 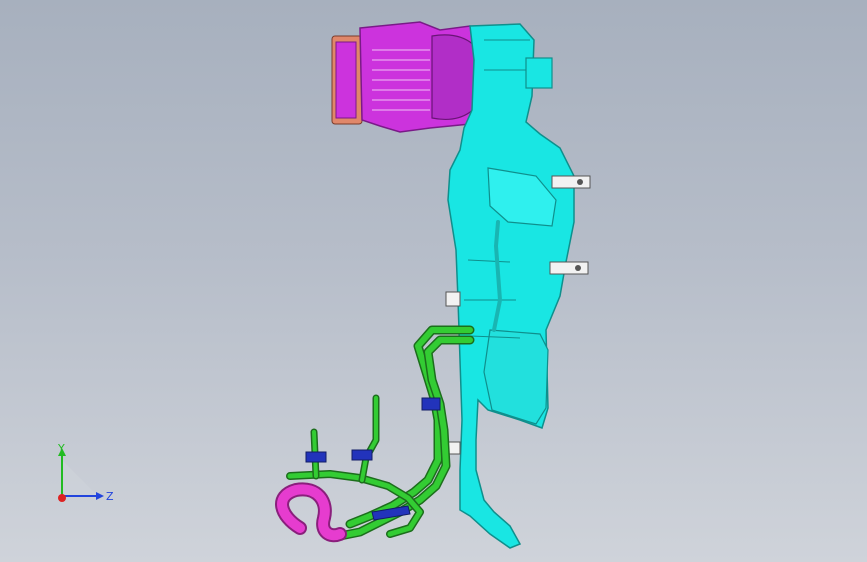 What do you see at coordinates (346, 80) in the screenshot?
I see `filter-grill` at bounding box center [346, 80].